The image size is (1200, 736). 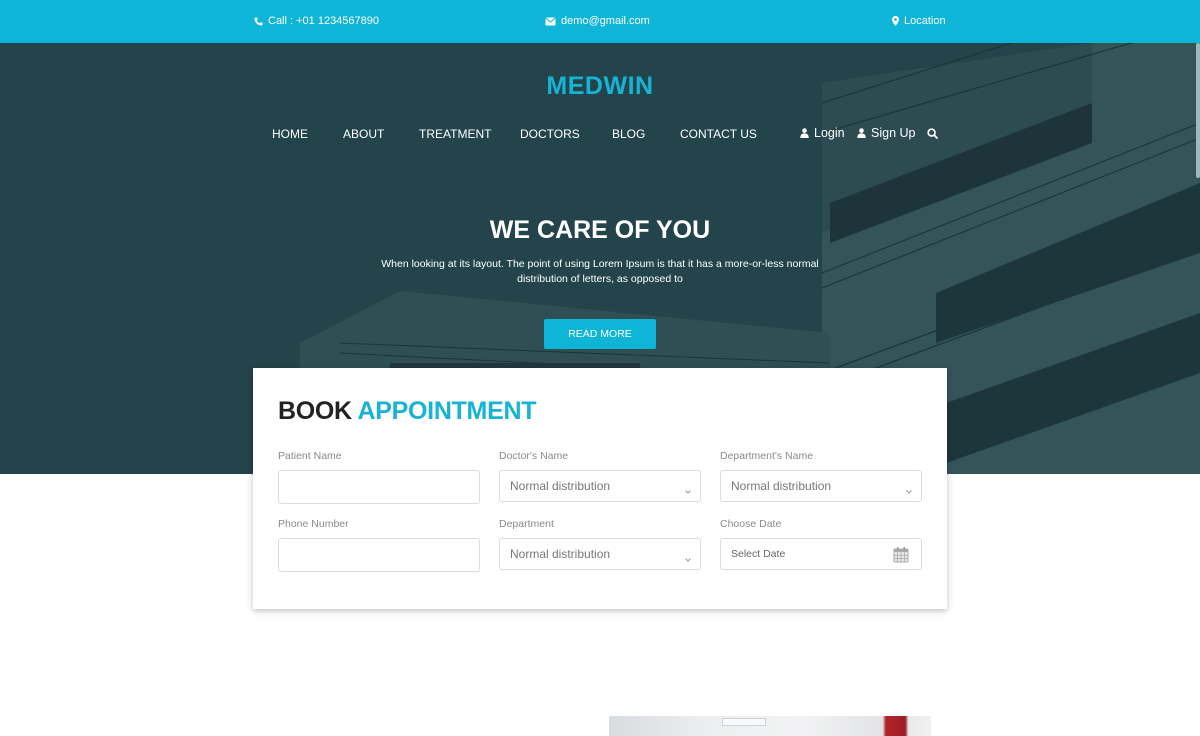 What do you see at coordinates (315, 411) in the screenshot?
I see `title-dark: BOOK` at bounding box center [315, 411].